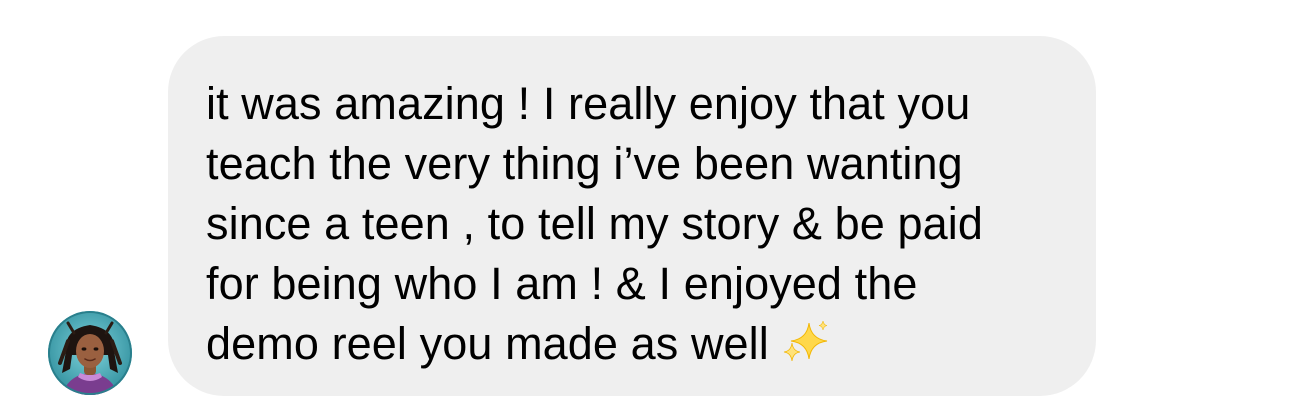  I want to click on sender-avatar, so click(90, 353).